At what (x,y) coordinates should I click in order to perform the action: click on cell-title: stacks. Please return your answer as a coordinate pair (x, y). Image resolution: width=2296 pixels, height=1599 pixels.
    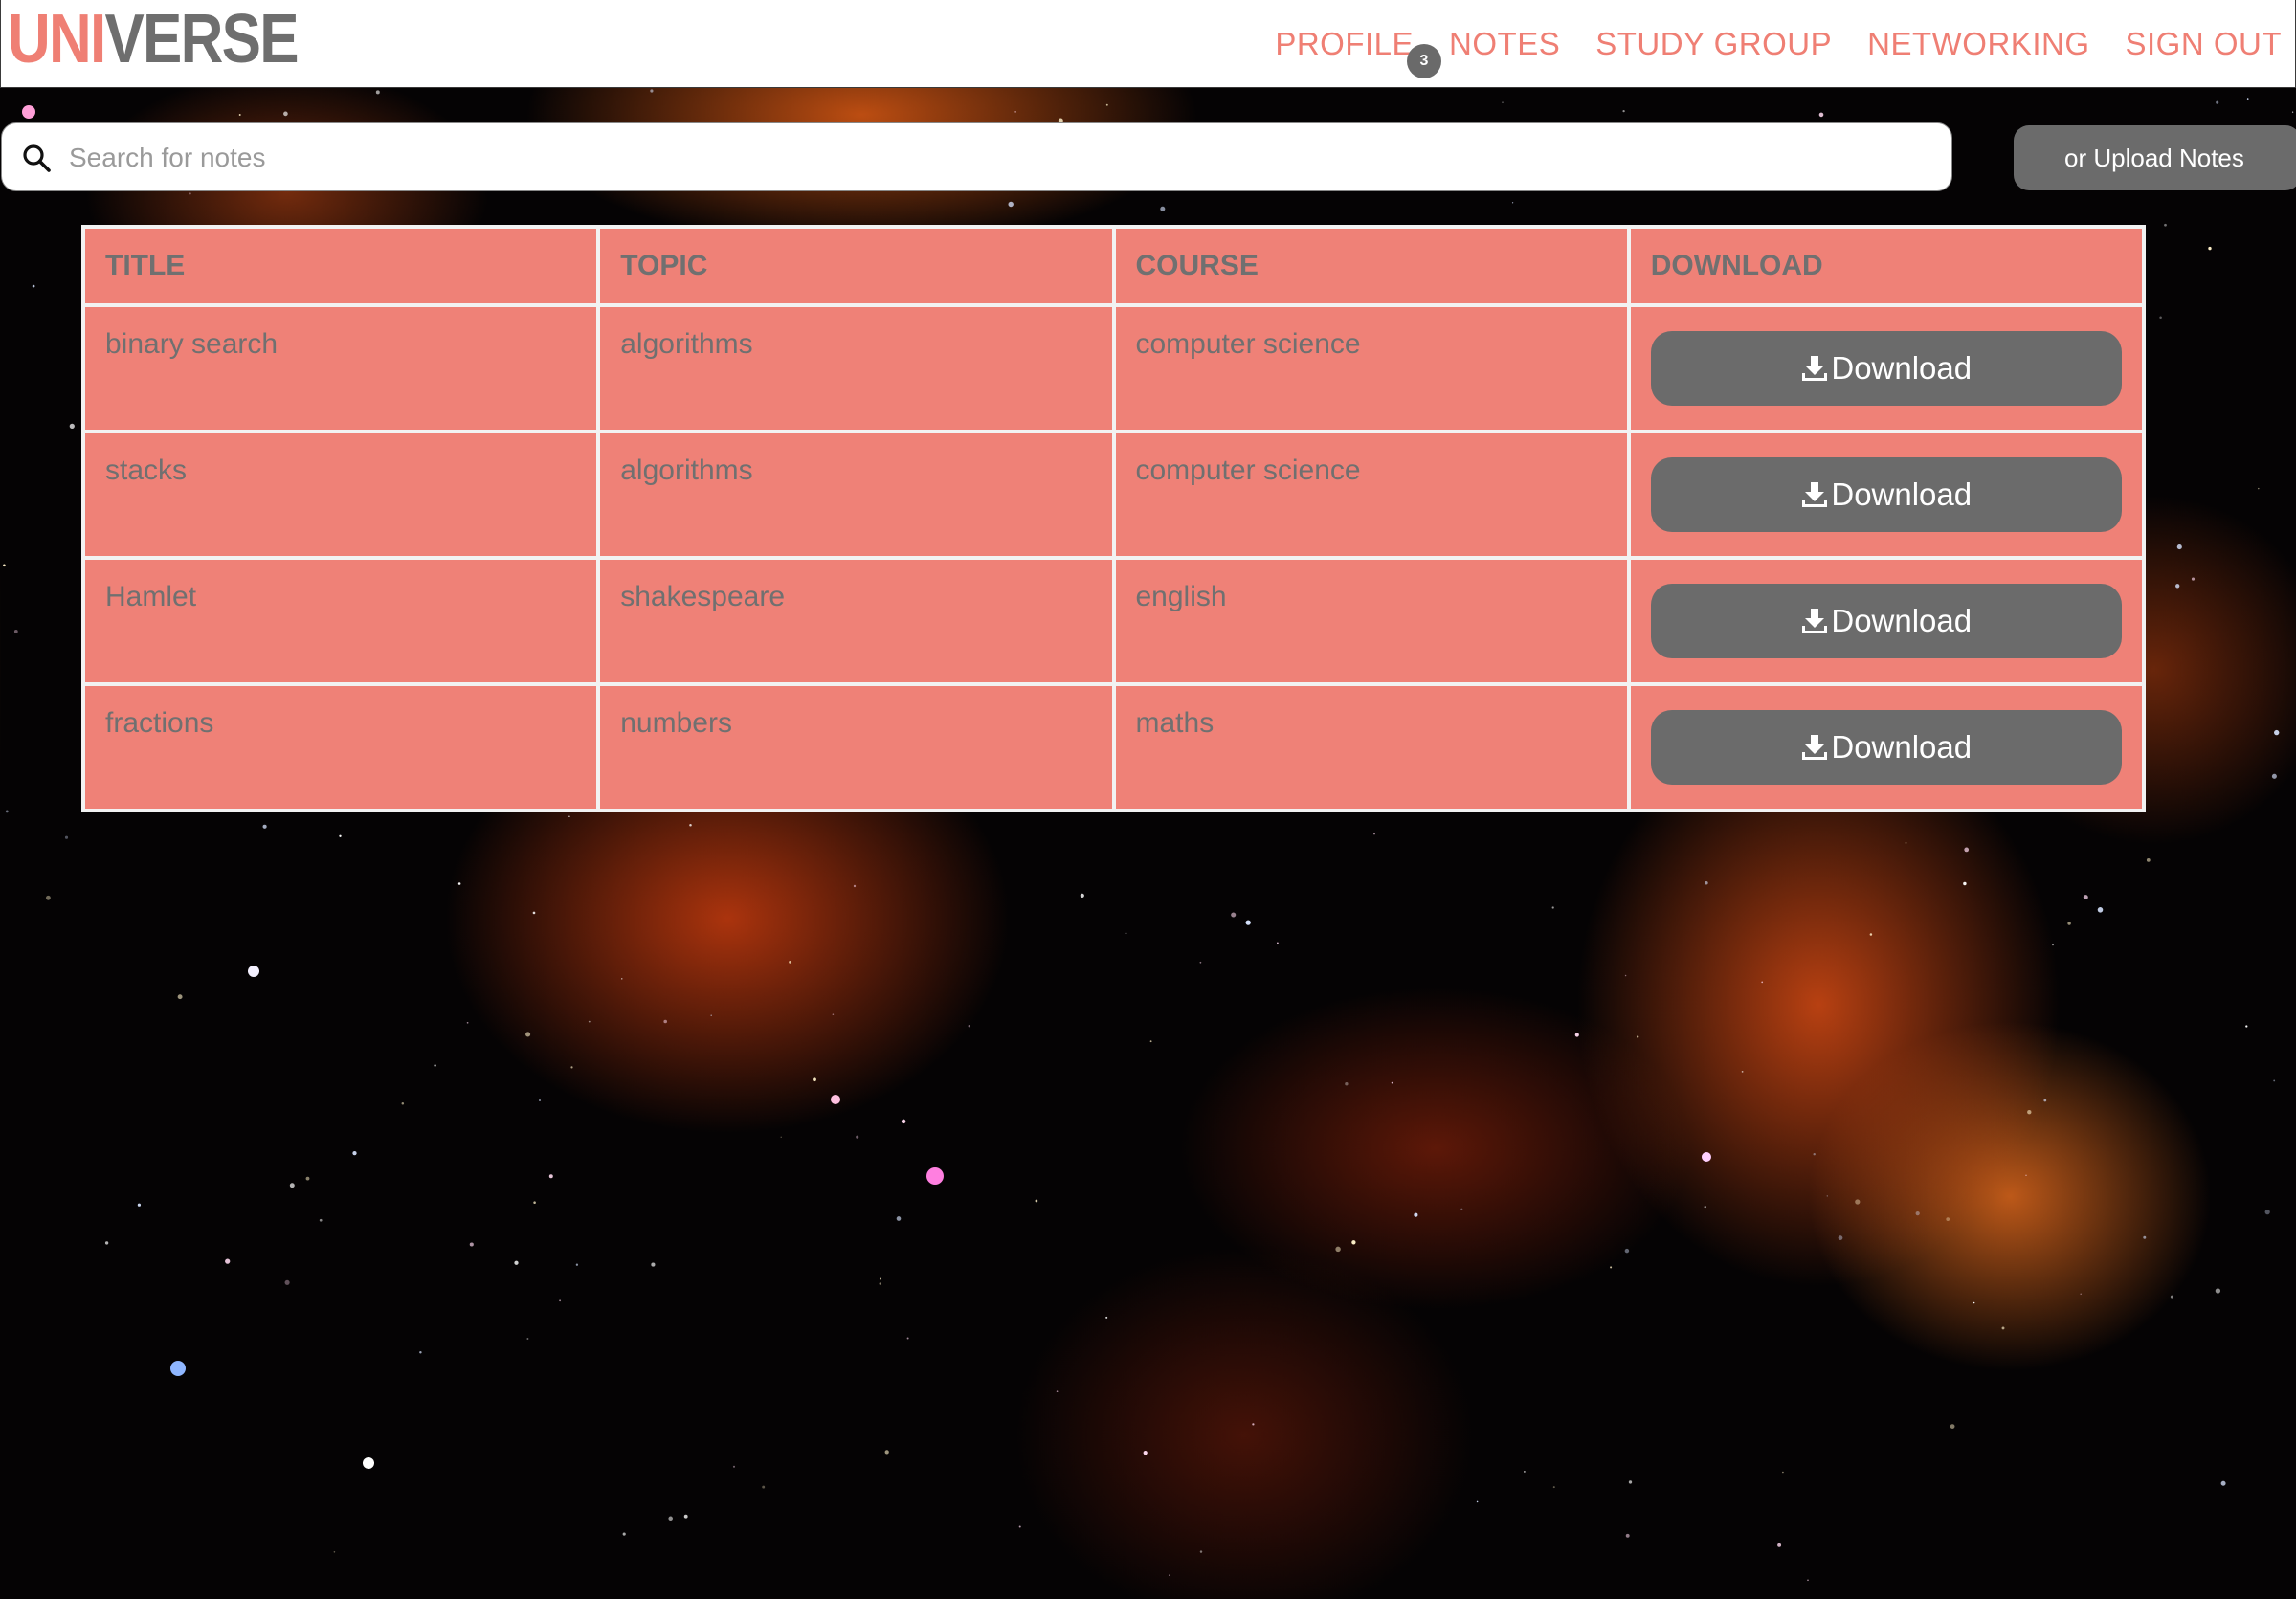
    Looking at the image, I should click on (340, 495).